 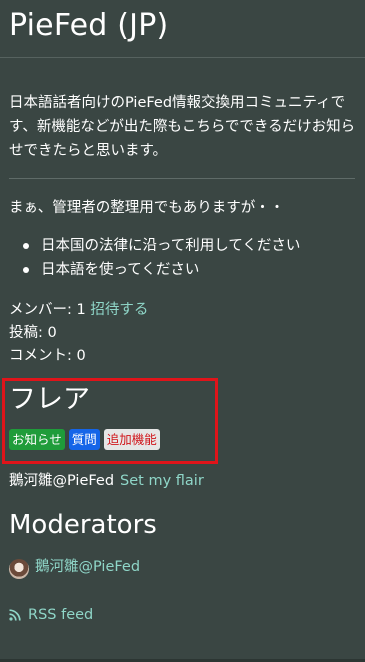 I want to click on members-row: メンバー: 1 招待する, so click(x=78, y=310).